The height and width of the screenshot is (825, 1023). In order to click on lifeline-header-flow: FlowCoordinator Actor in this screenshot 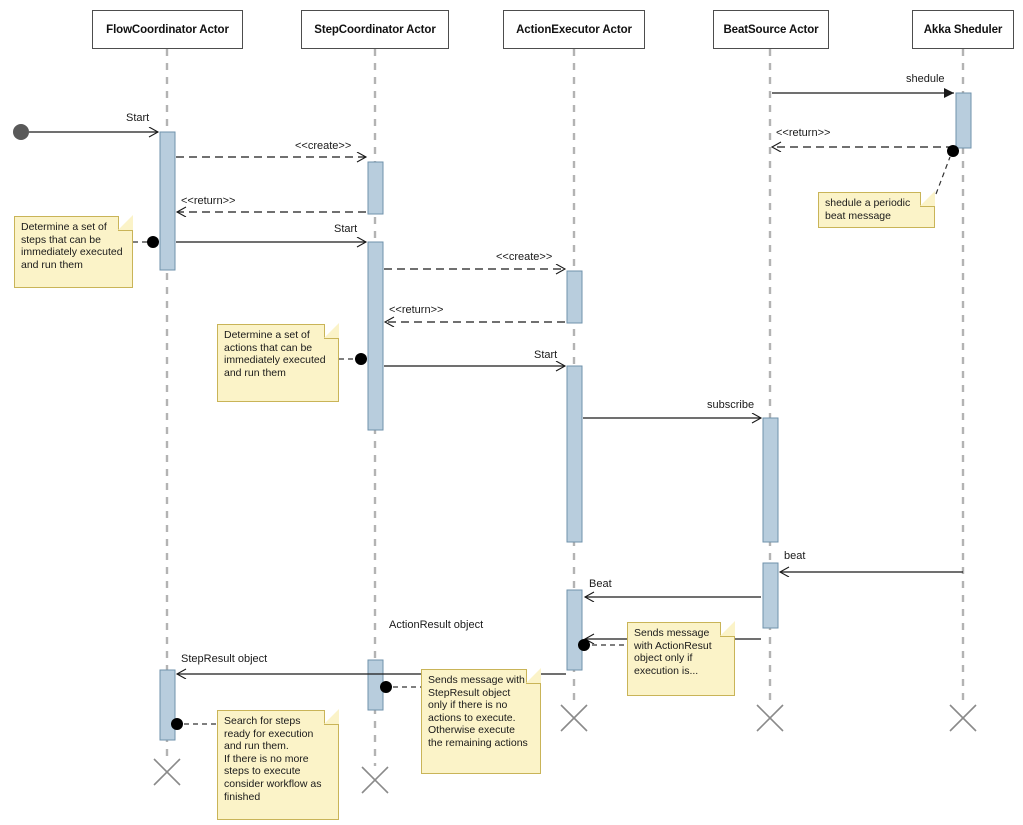, I will do `click(167, 29)`.